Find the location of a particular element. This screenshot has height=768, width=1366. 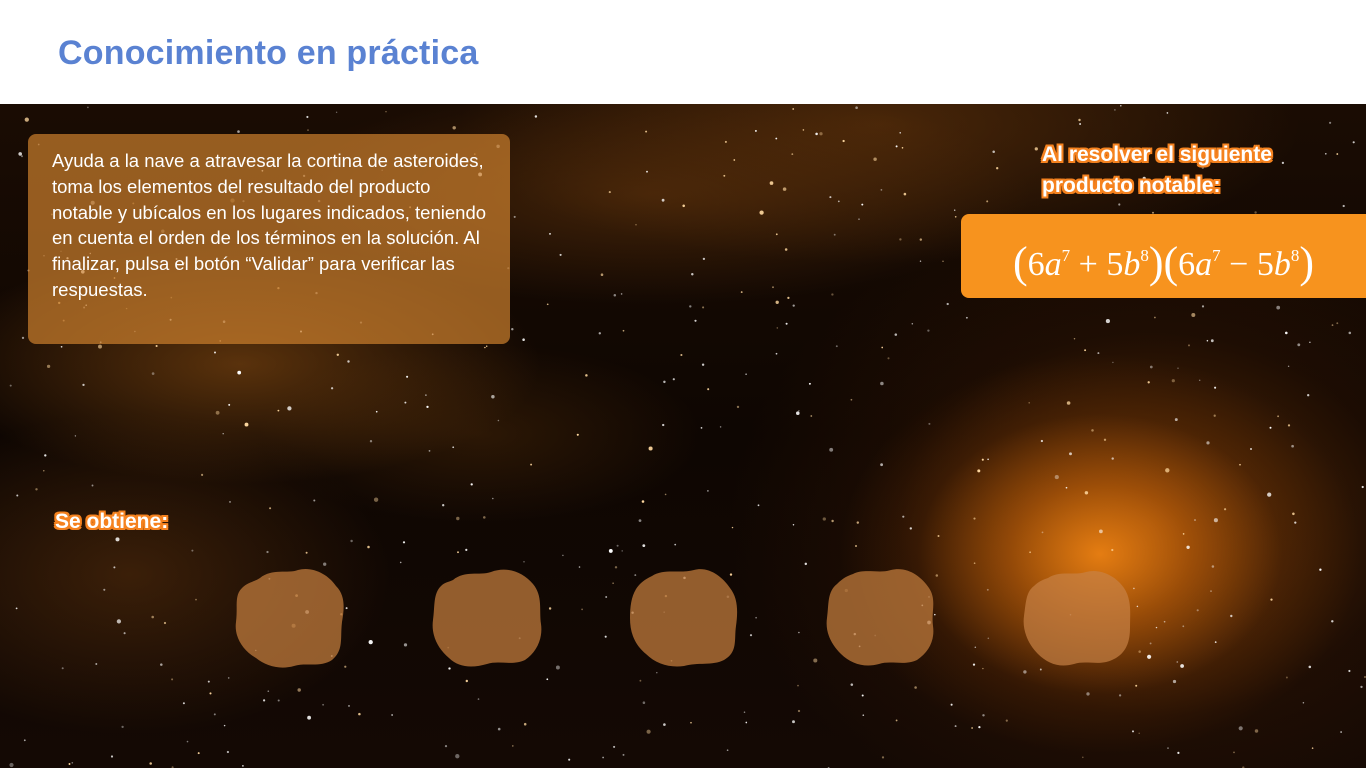

factor-1-exp-1: 7 is located at coordinates (1066, 255).